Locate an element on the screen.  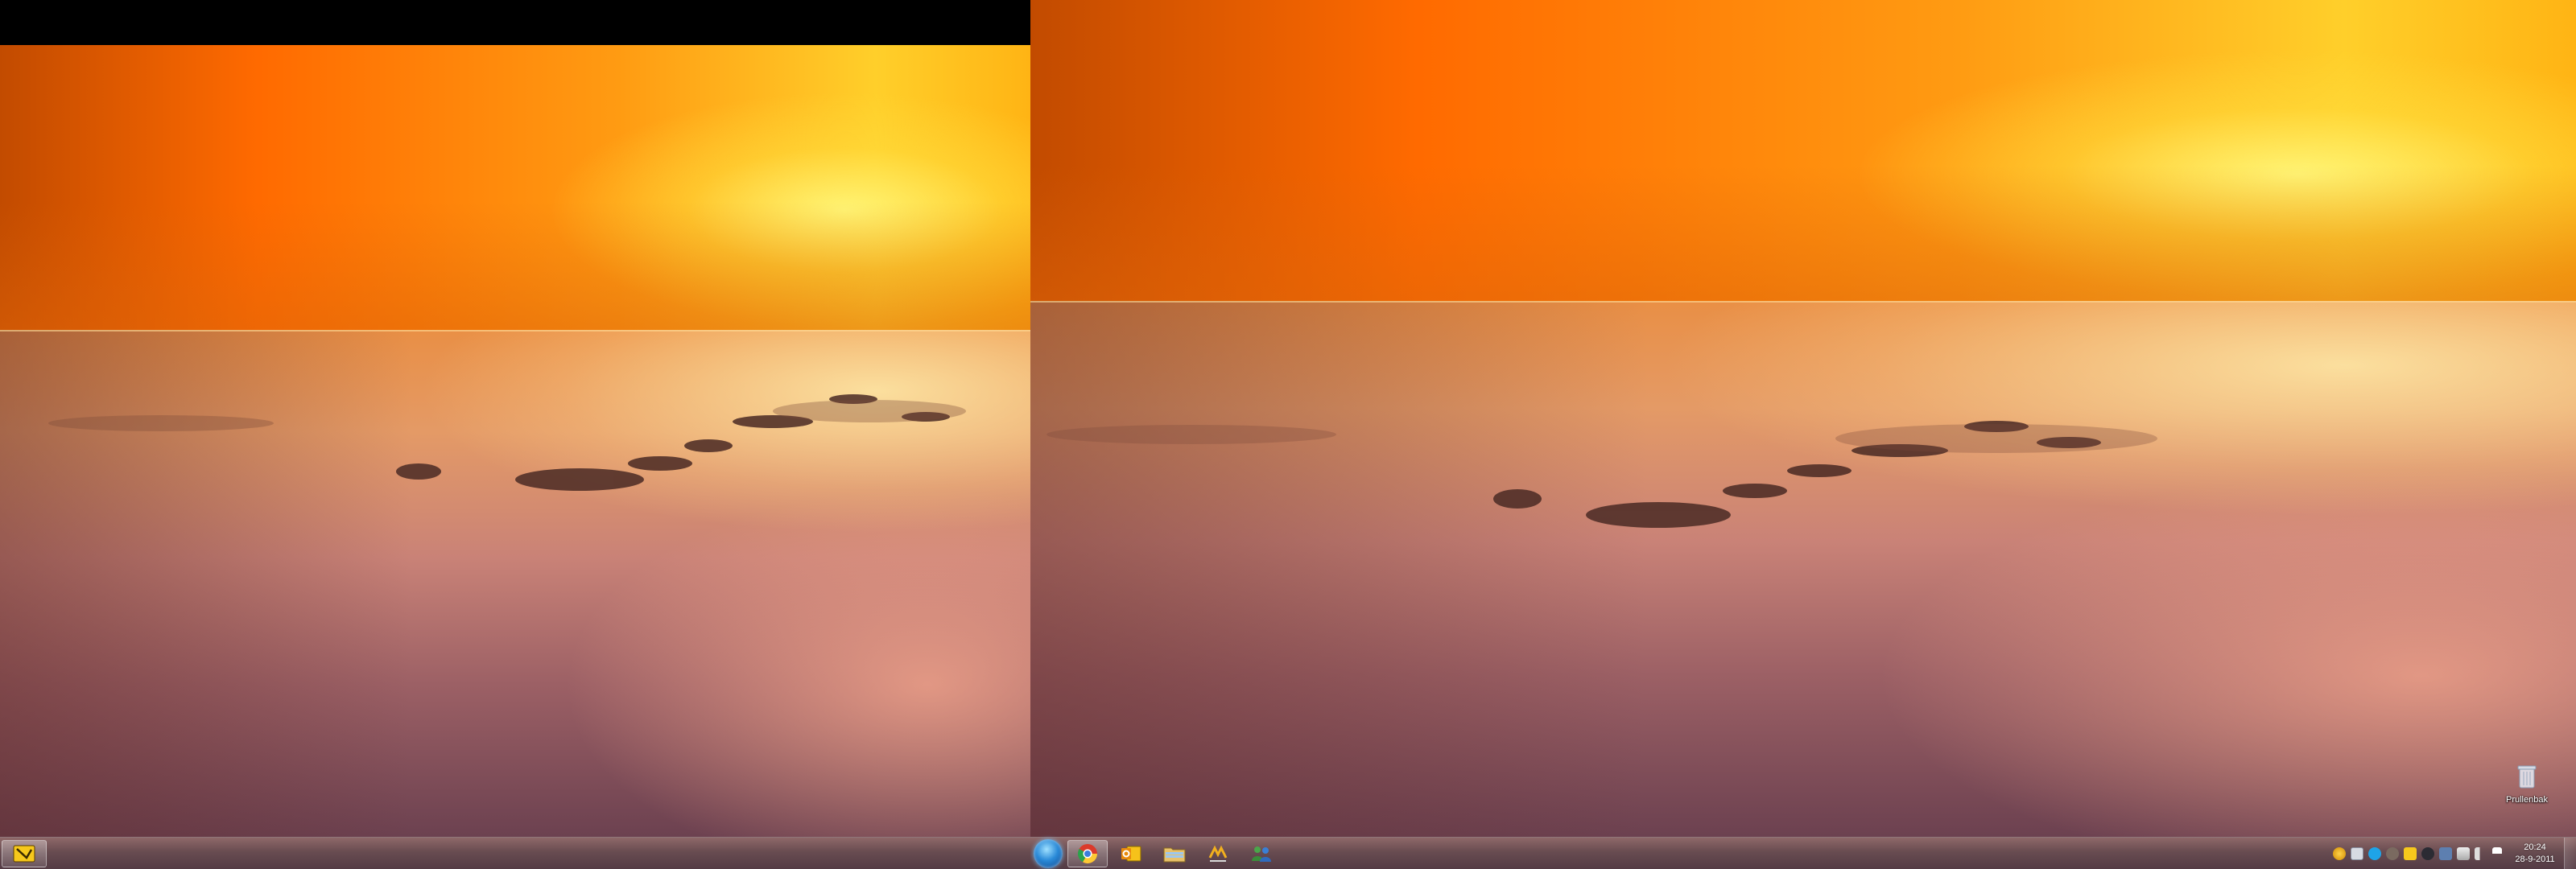
winamp-icon is located at coordinates (1218, 853).